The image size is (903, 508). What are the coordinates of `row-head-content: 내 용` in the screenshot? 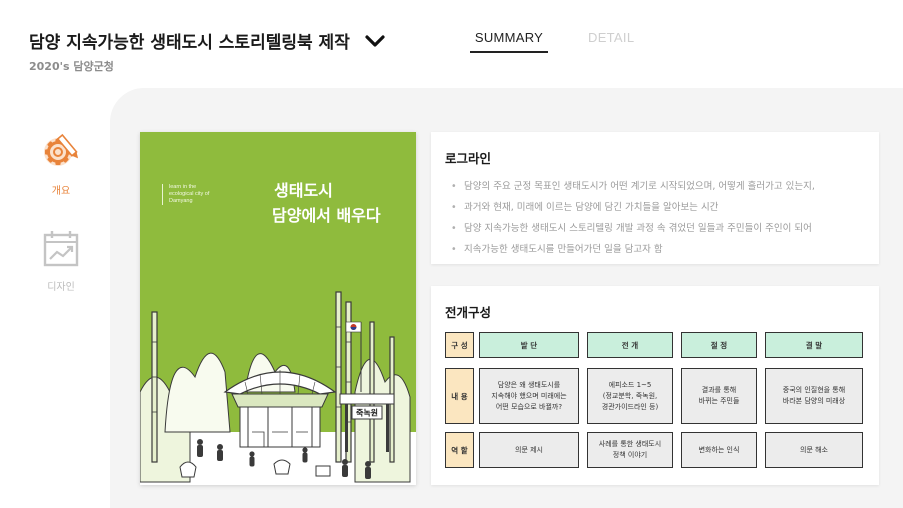 It's located at (459, 396).